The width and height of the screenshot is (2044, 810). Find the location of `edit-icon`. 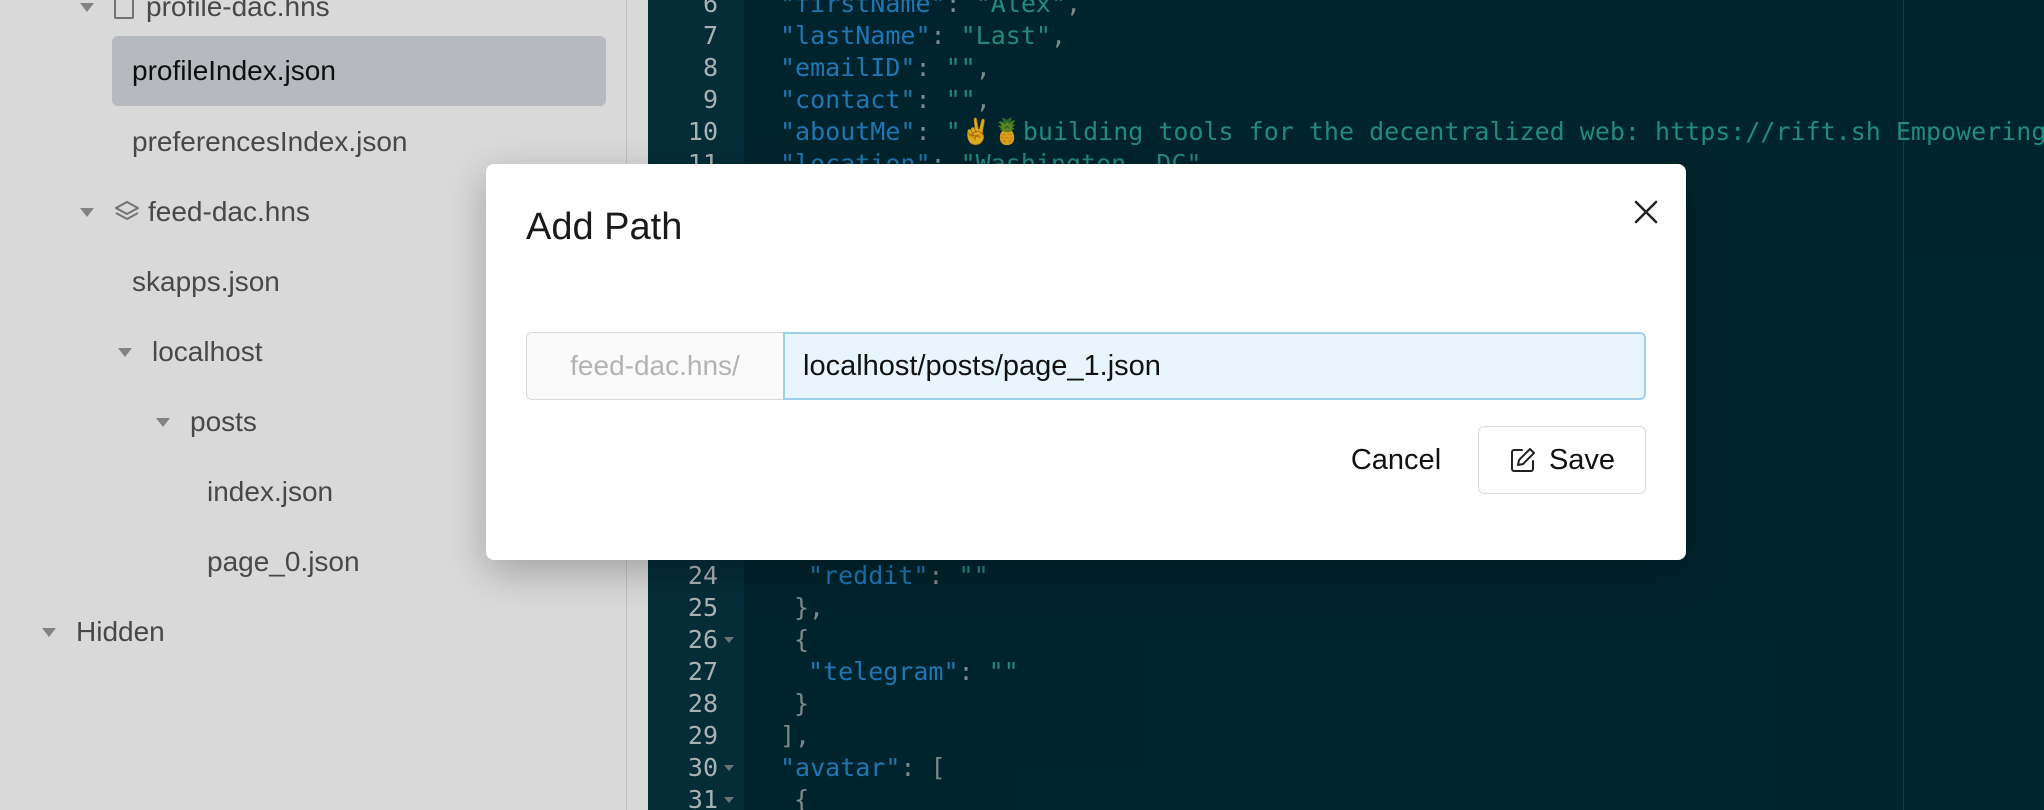

edit-icon is located at coordinates (1522, 460).